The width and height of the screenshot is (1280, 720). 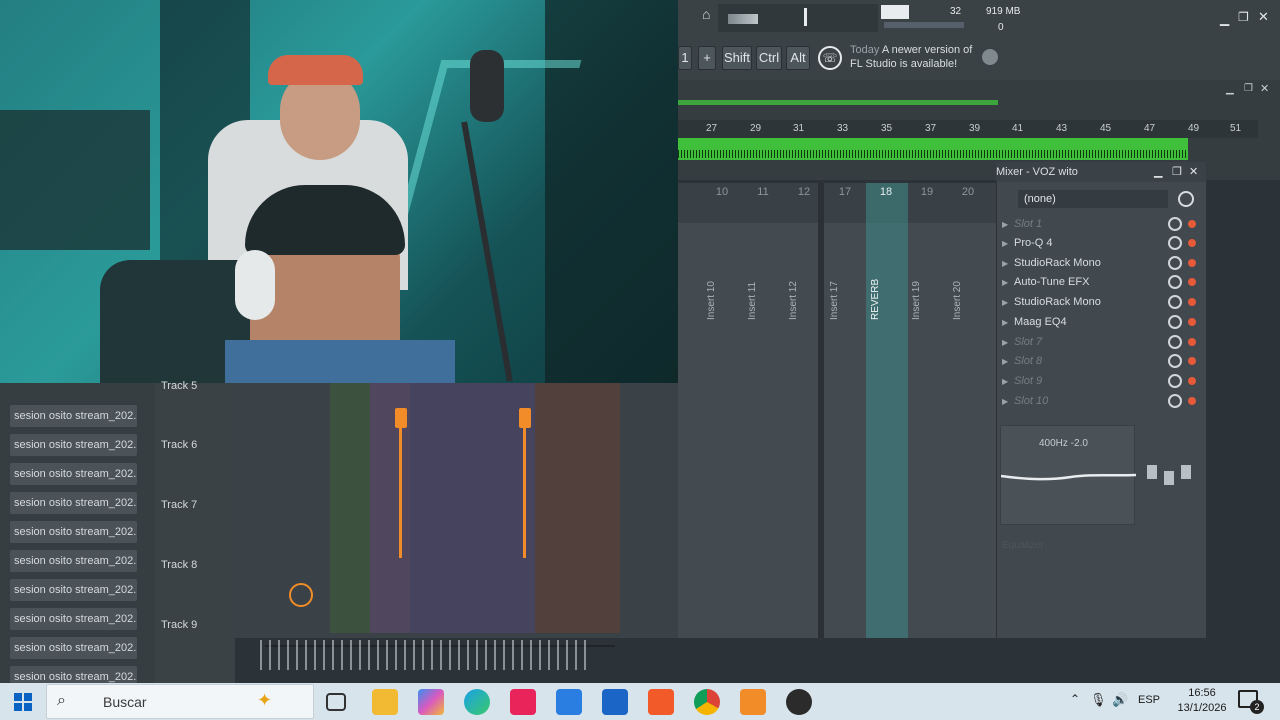 I want to click on playlist-minimize-icon: ▁, so click(x=1230, y=89).